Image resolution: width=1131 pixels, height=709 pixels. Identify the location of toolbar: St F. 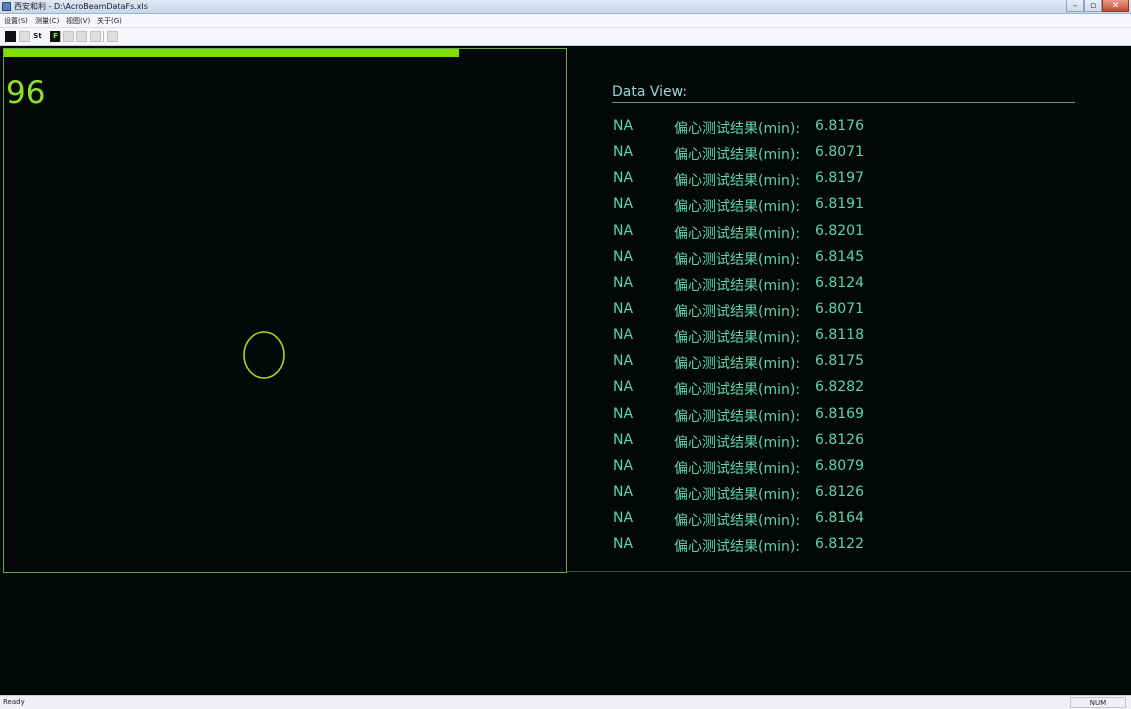
(565, 37).